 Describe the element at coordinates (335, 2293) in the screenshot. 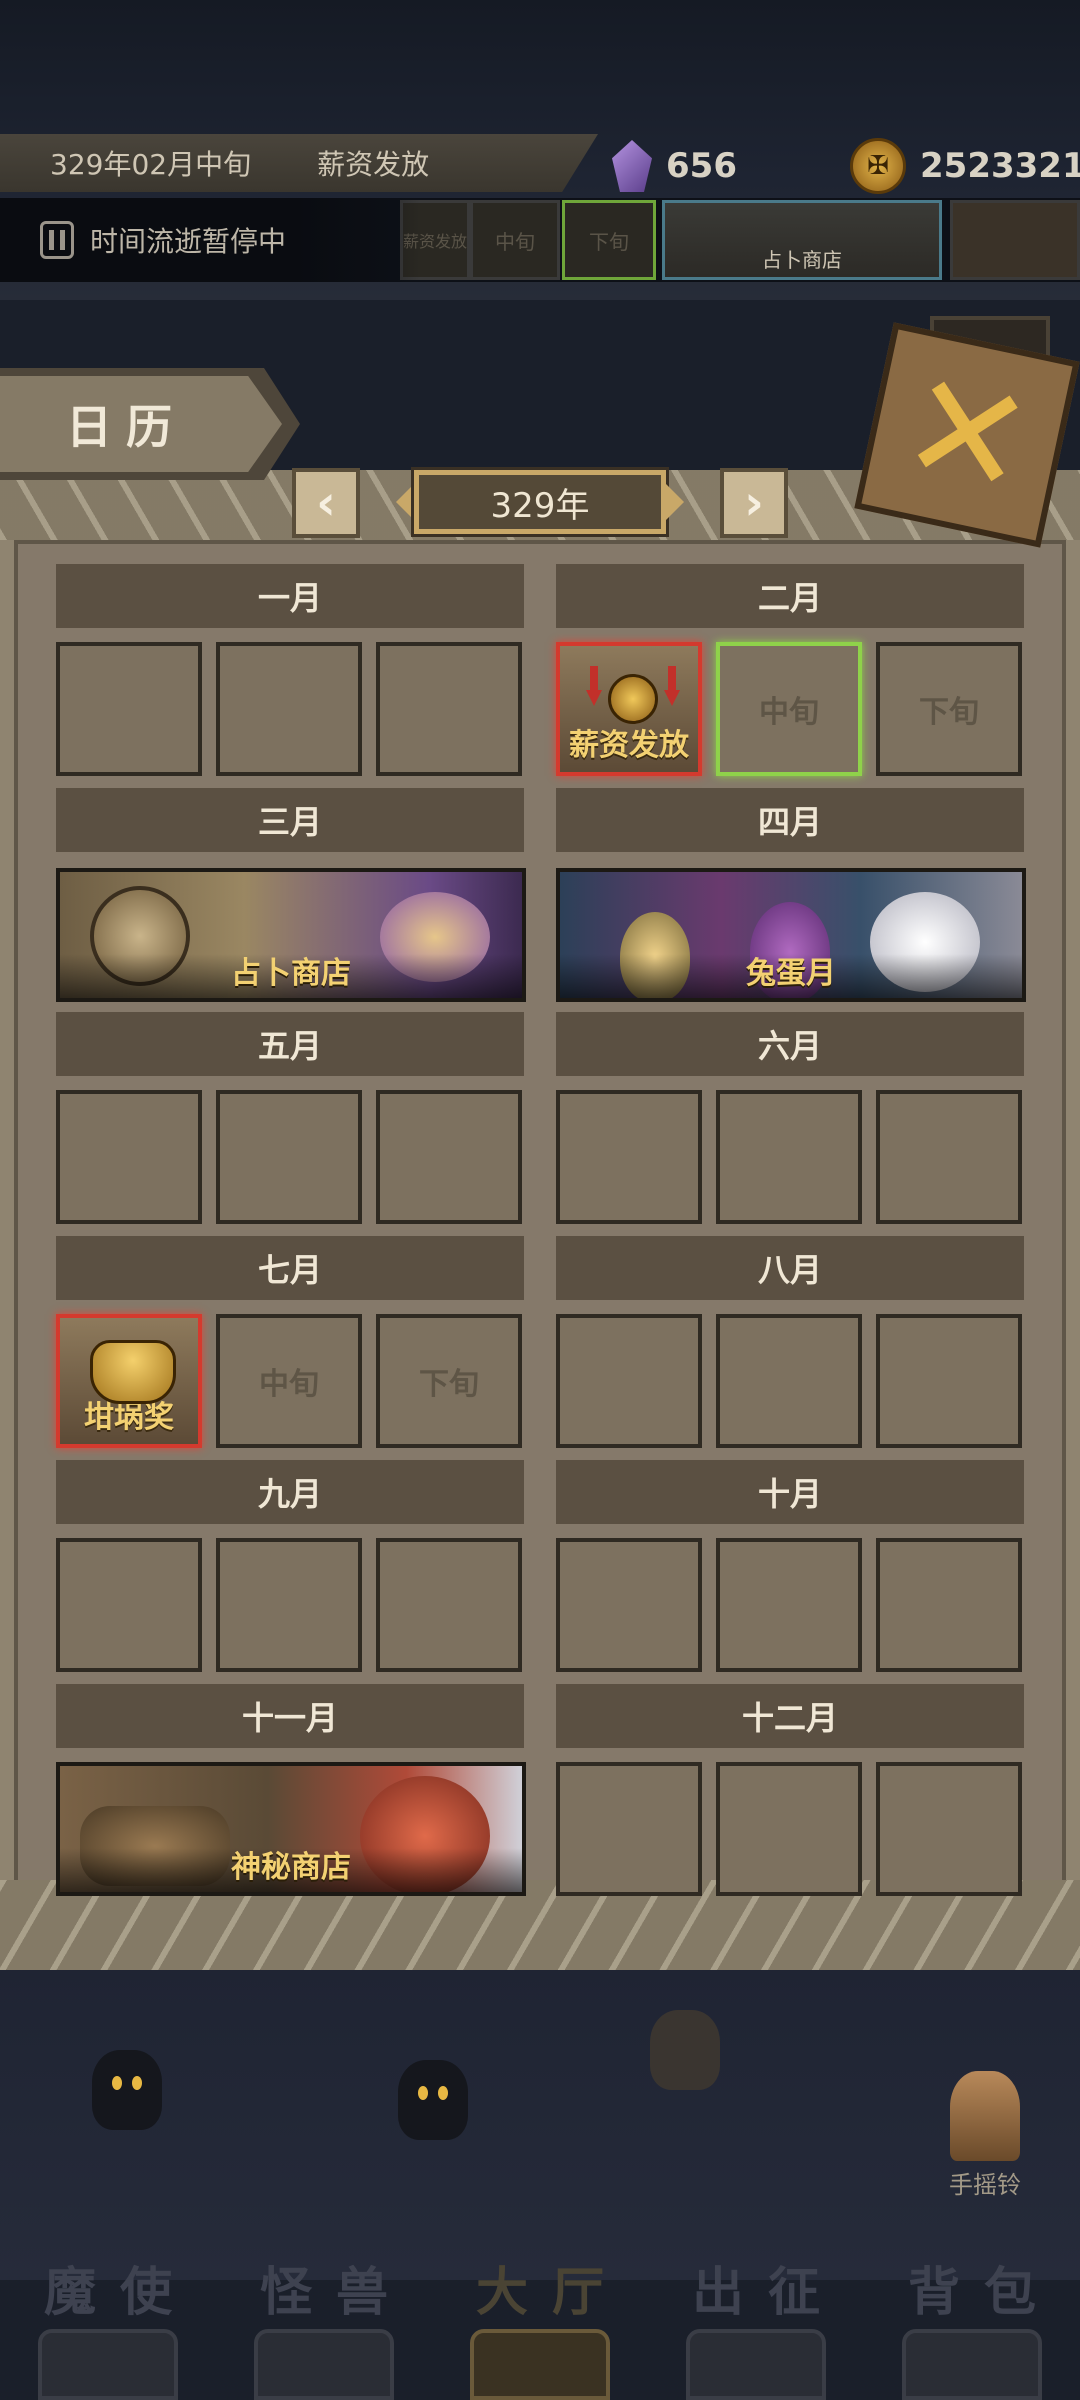

I see `nav-label: 怪兽` at that location.